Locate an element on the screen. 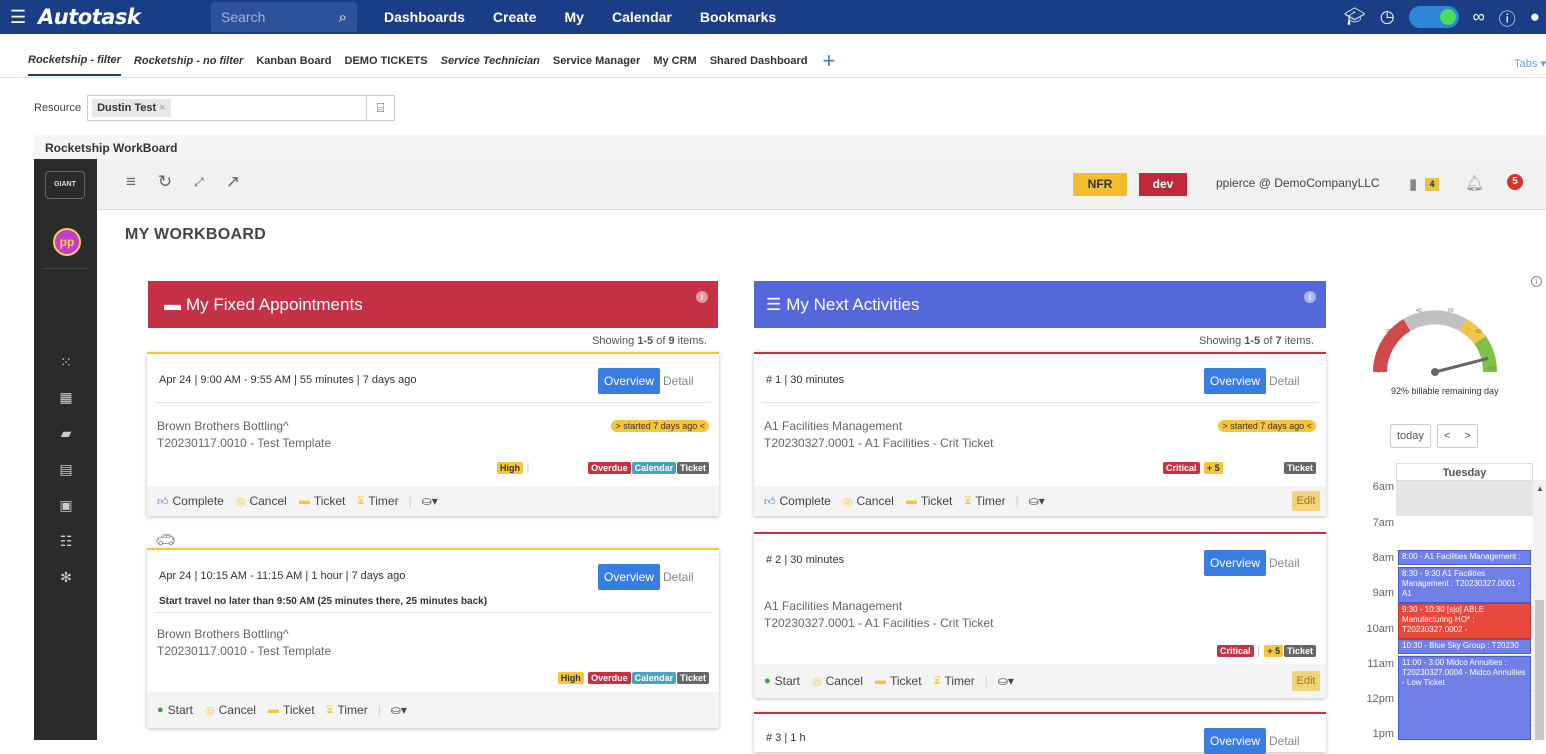  chip-remove-icon: × is located at coordinates (162, 108).